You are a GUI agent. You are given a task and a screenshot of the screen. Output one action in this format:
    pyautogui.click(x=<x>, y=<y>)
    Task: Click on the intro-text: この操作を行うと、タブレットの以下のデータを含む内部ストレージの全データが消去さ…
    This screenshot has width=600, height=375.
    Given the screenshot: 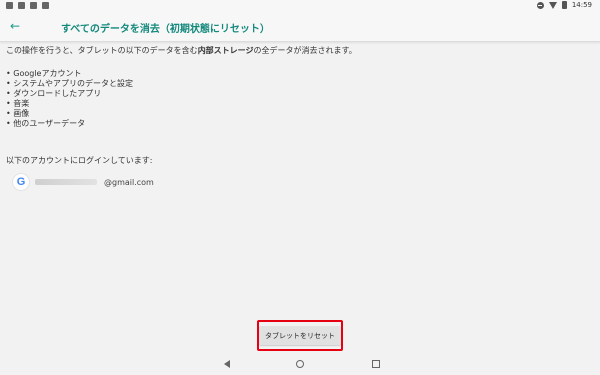 What is the action you would take?
    pyautogui.click(x=300, y=51)
    